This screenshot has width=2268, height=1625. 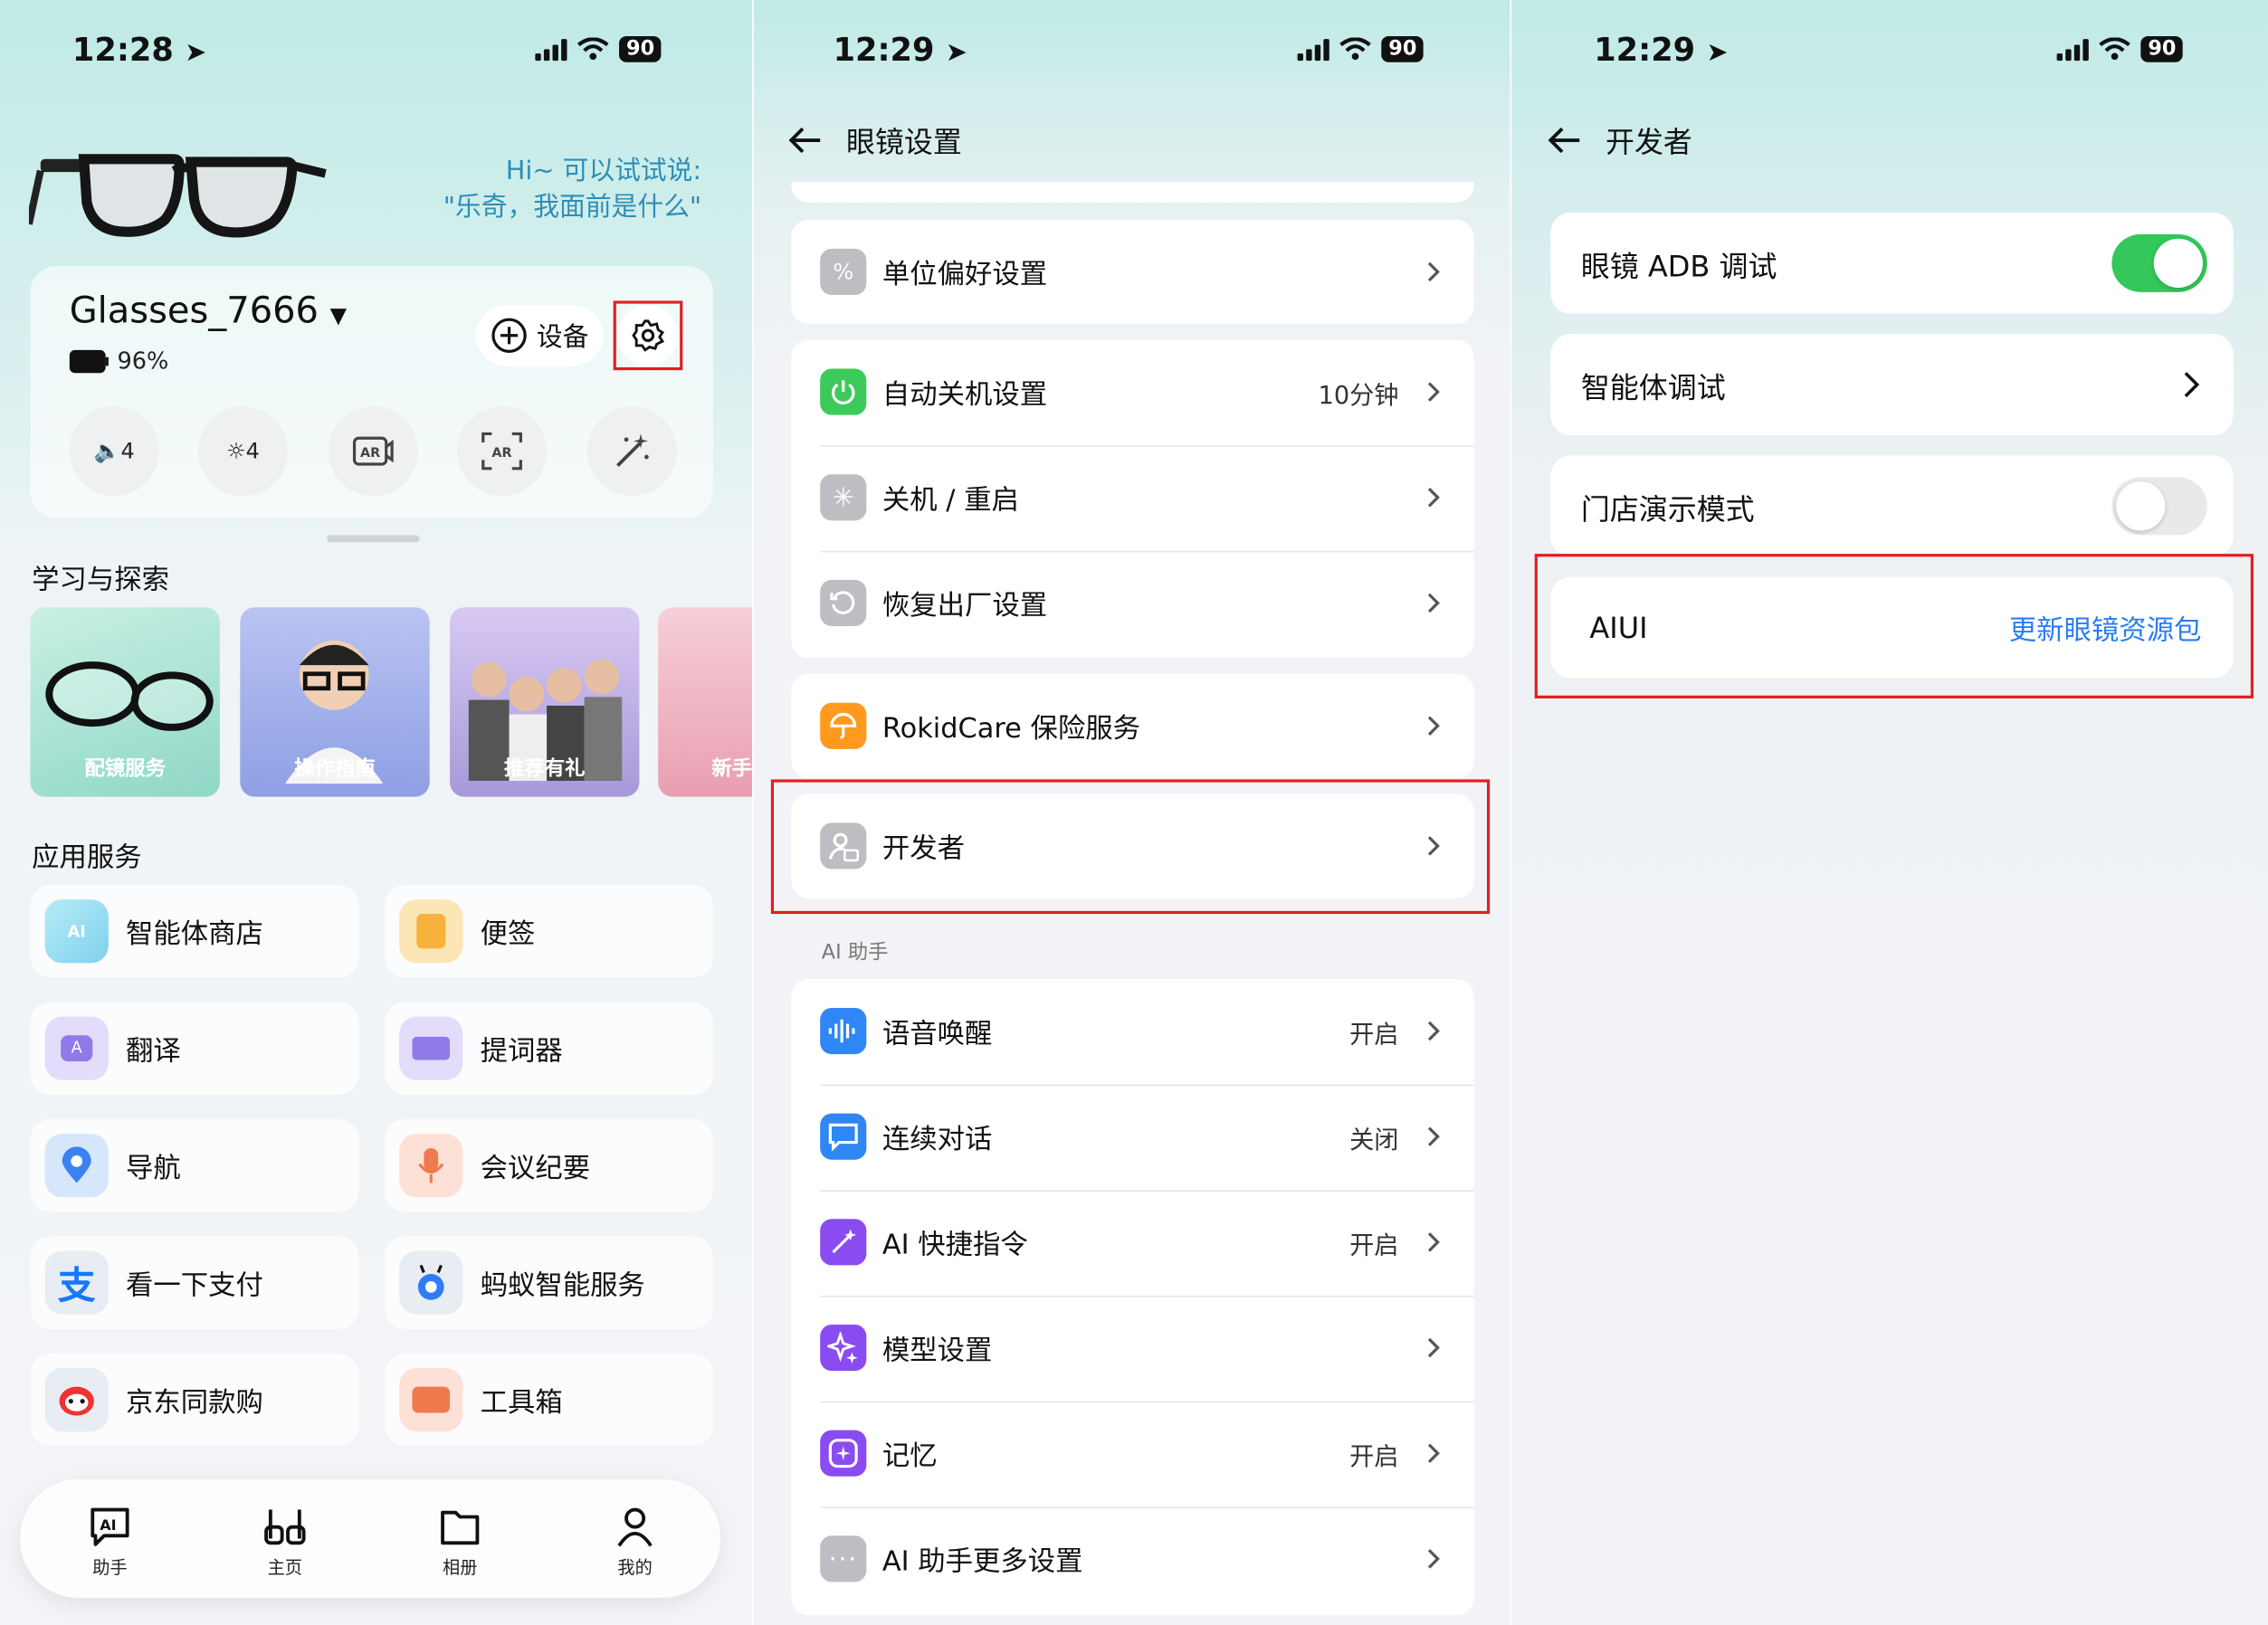 I want to click on model-settings-row: 模型设置, so click(x=1146, y=1348).